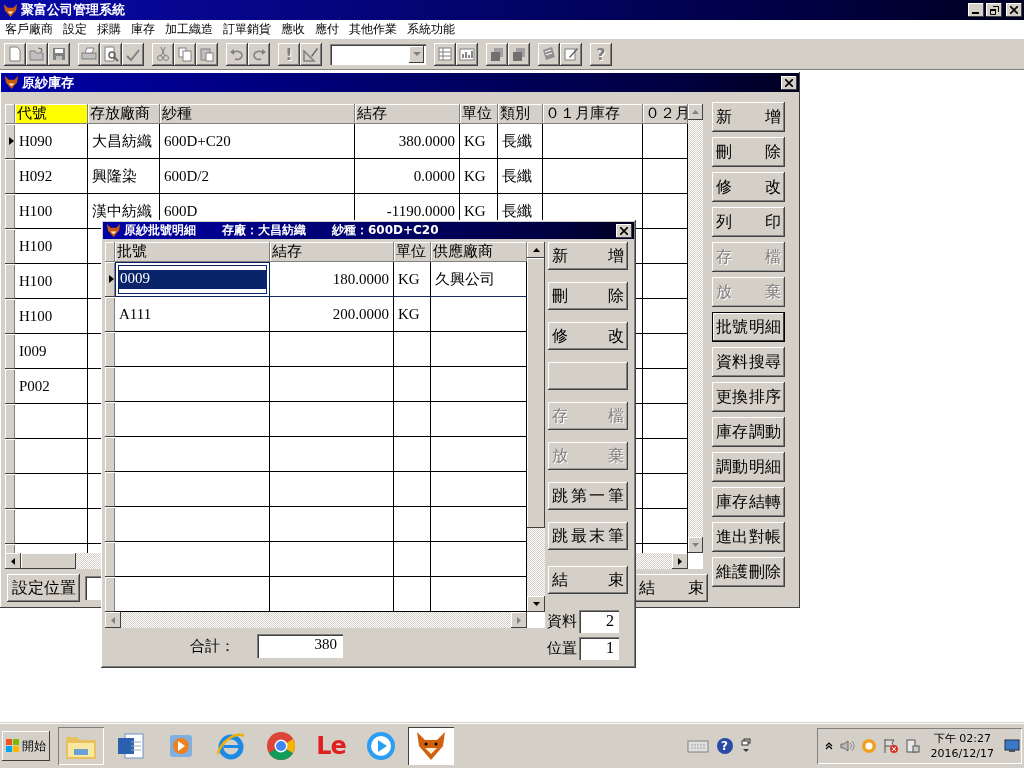 The image size is (1024, 768). What do you see at coordinates (588, 536) in the screenshot?
I see `action-button: 跳最末筆` at bounding box center [588, 536].